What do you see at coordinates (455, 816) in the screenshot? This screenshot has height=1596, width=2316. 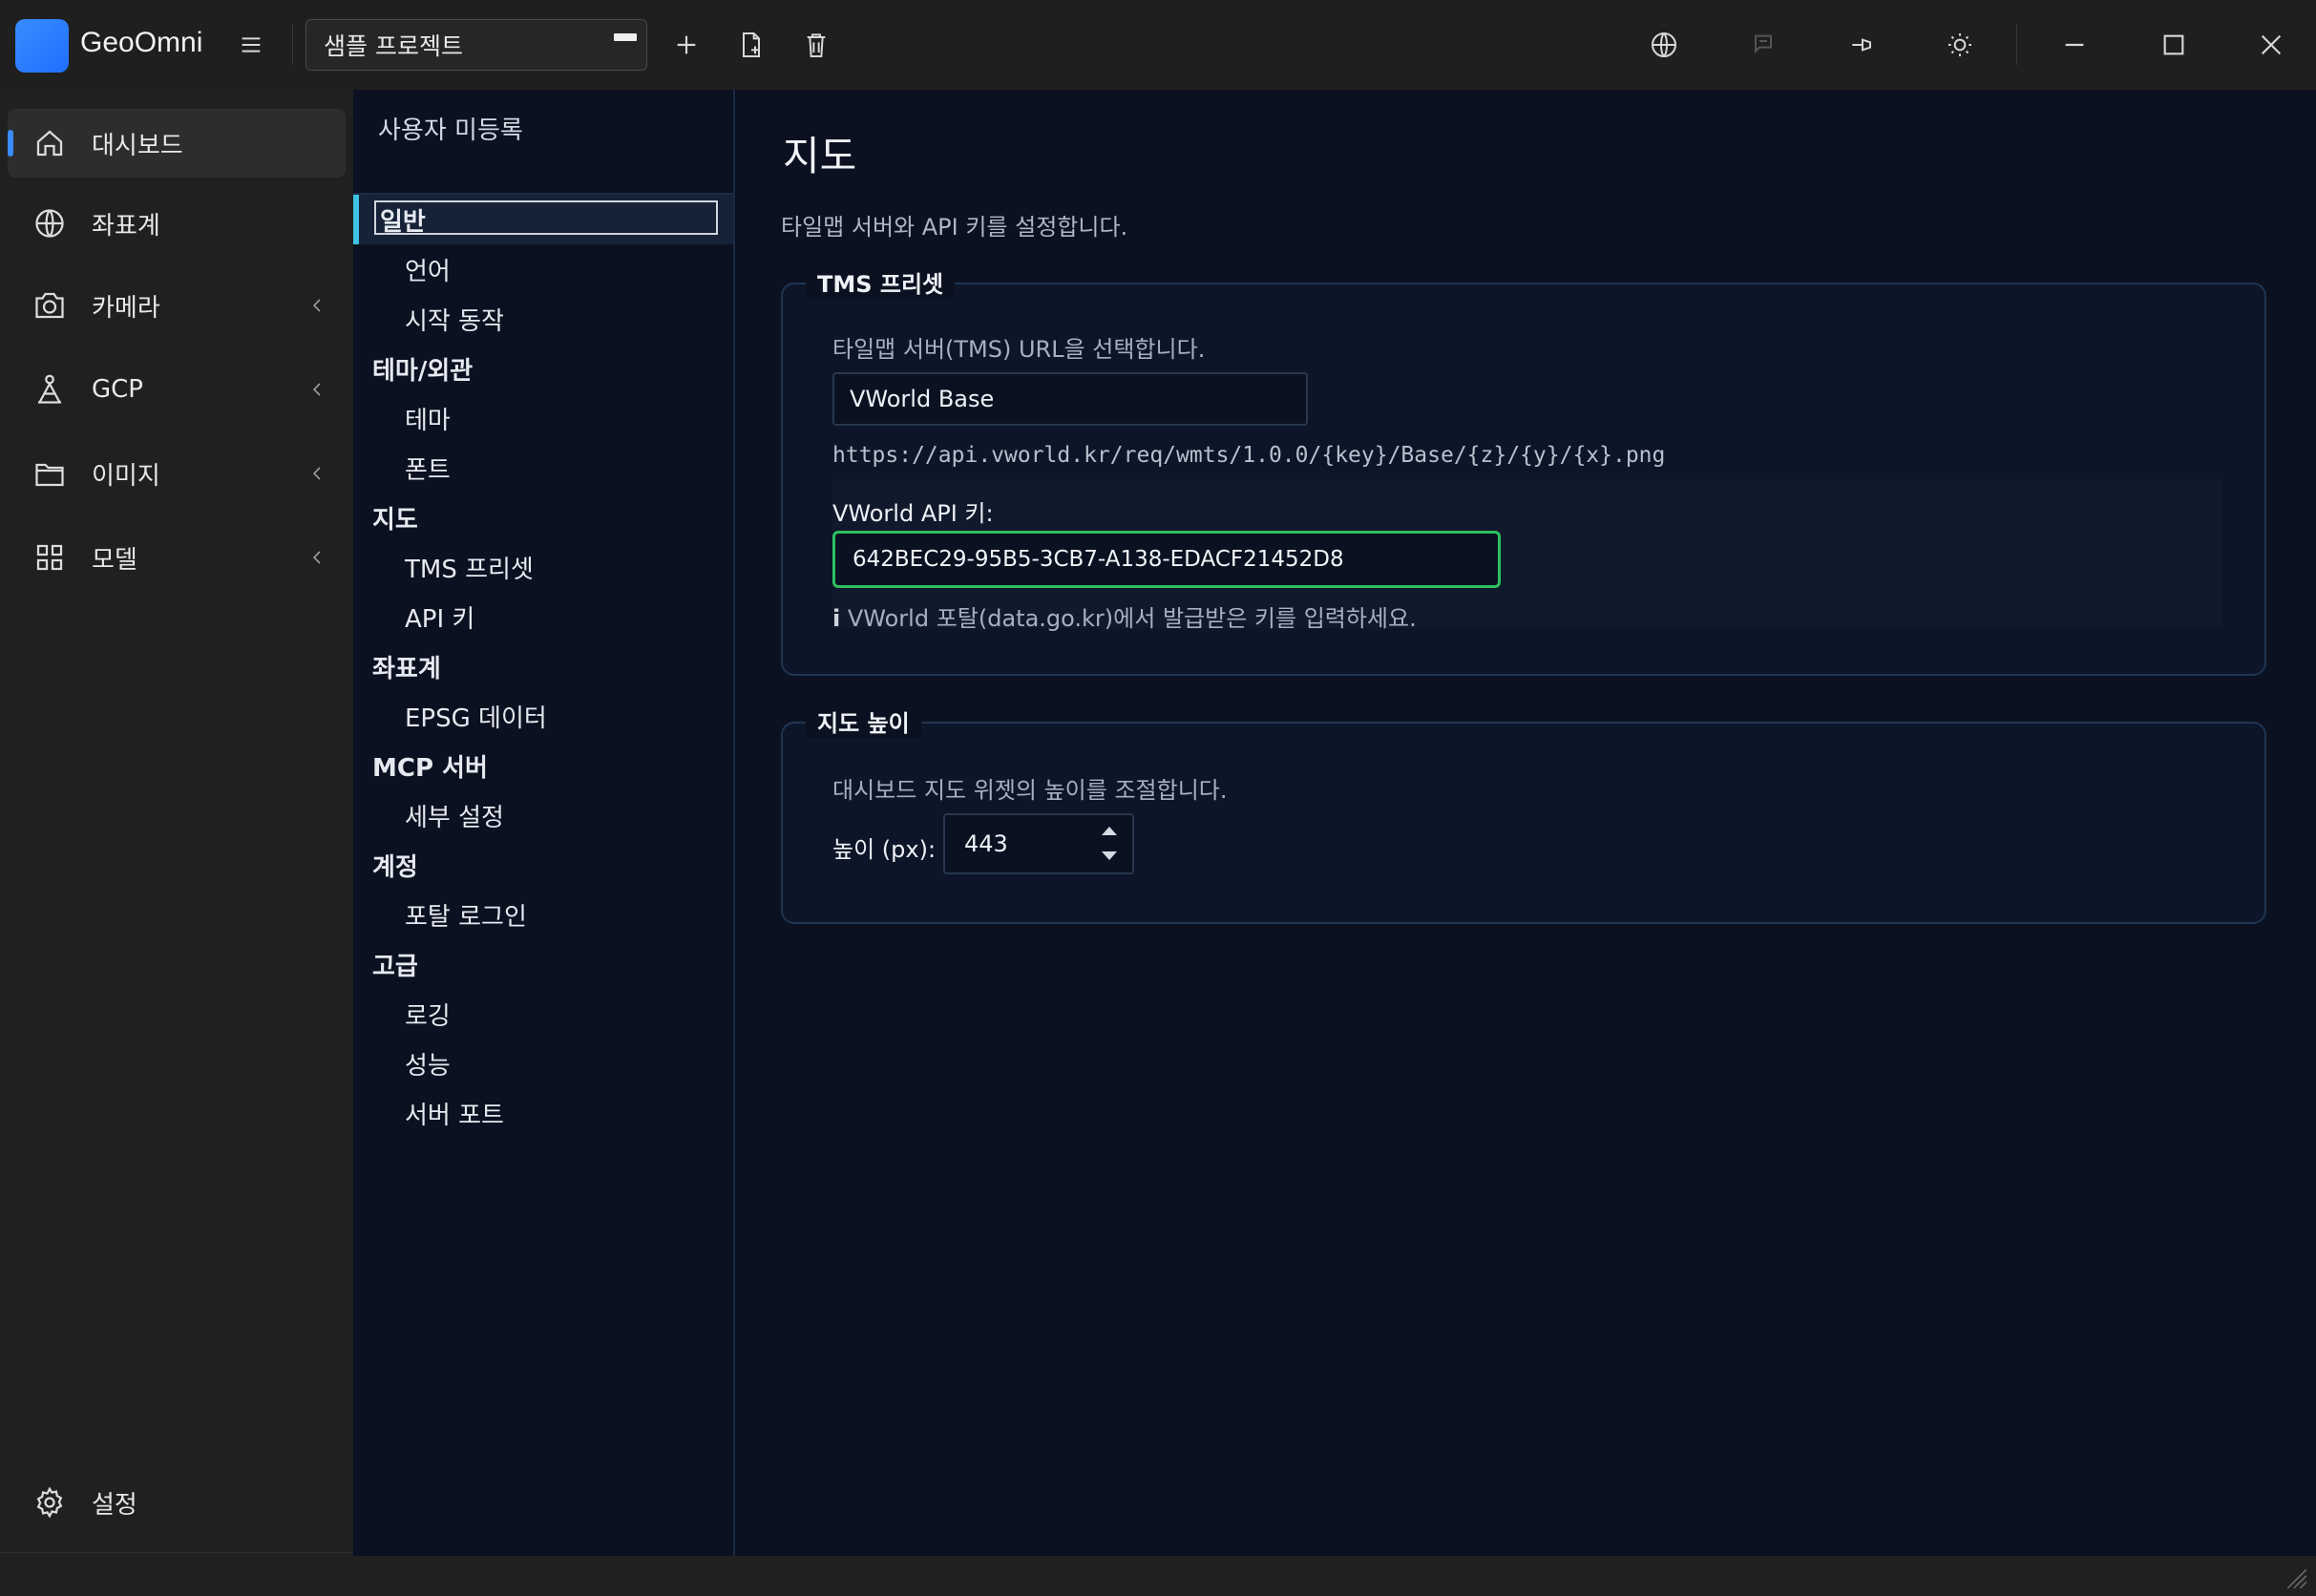 I see `tree-item-detail-settings: 세부 설정` at bounding box center [455, 816].